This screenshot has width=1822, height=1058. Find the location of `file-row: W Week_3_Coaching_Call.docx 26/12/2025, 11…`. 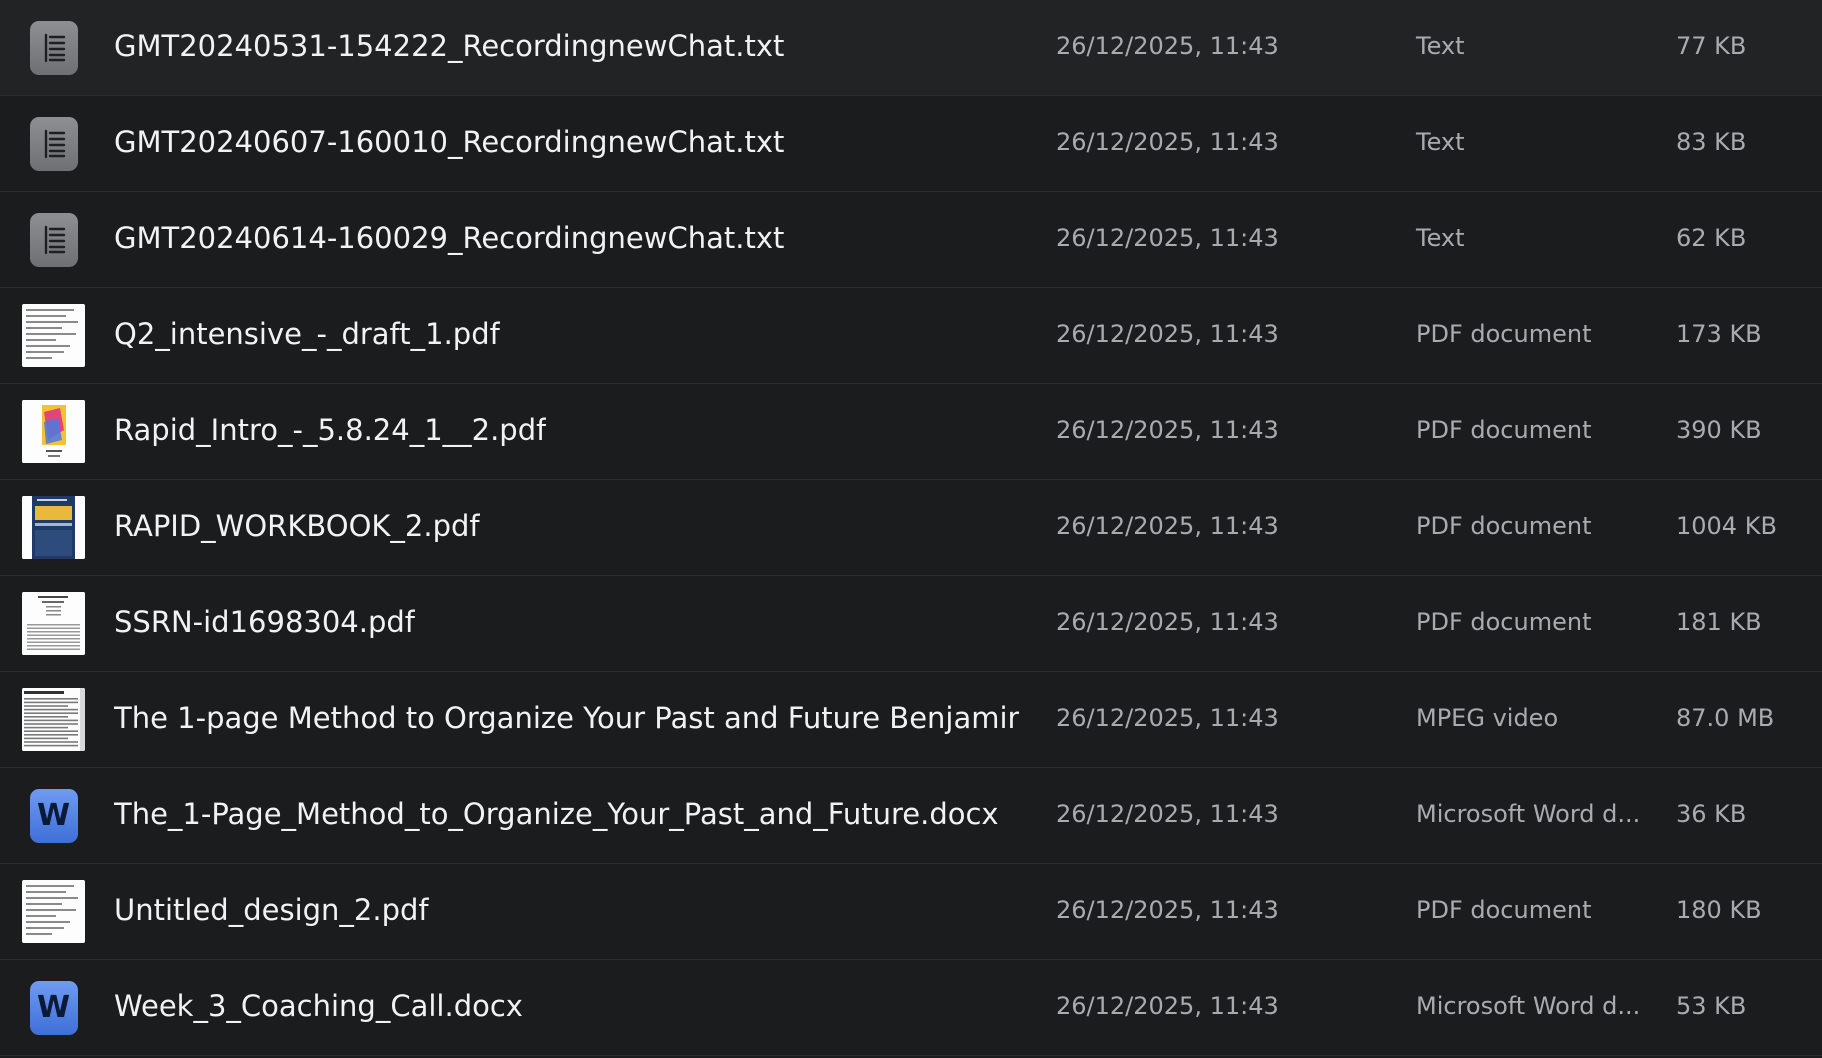

file-row: W Week_3_Coaching_Call.docx 26/12/2025, 11… is located at coordinates (911, 1008).